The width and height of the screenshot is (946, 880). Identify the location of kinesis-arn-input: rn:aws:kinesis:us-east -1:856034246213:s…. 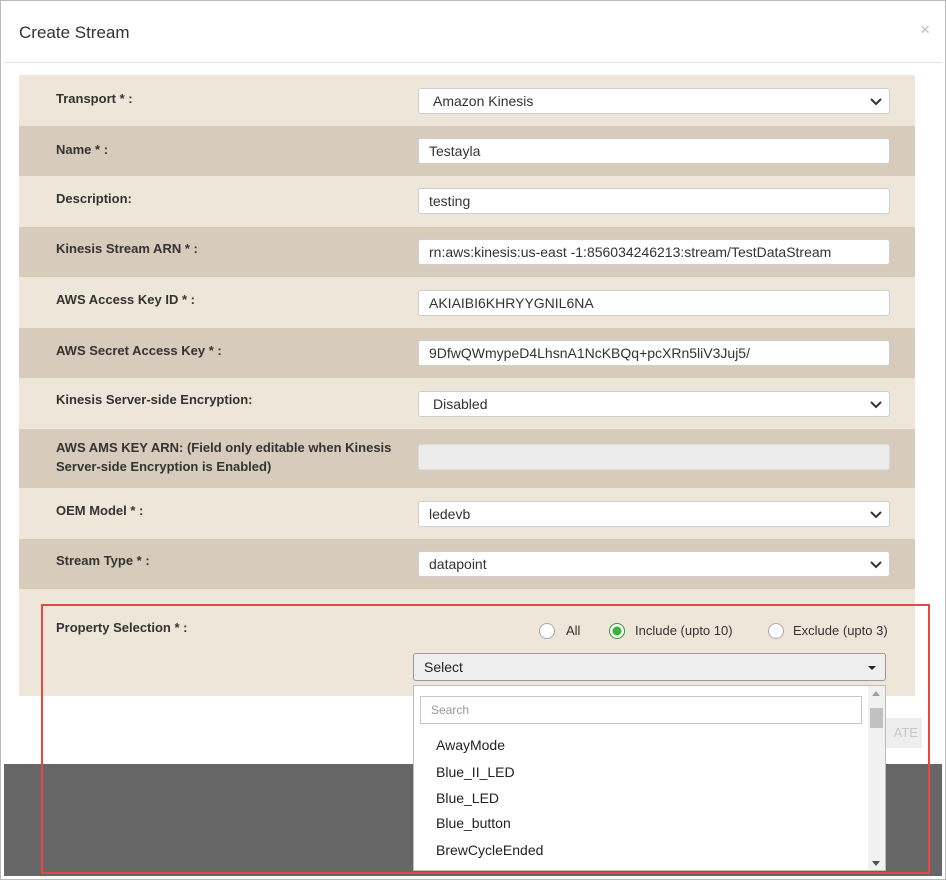
(654, 252).